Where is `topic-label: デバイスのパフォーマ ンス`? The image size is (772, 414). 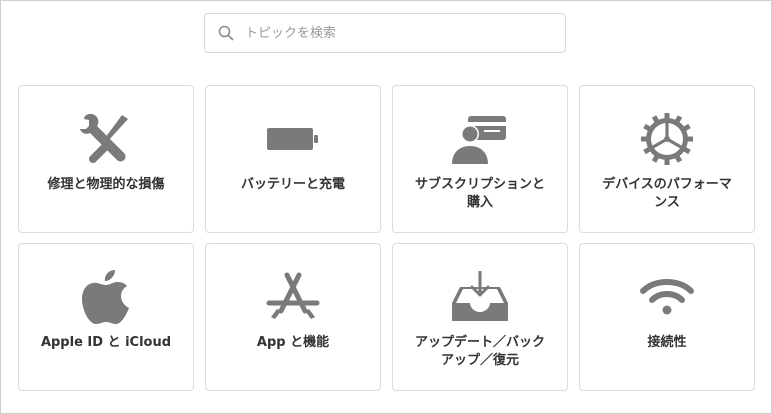 topic-label: デバイスのパフォーマ ンス is located at coordinates (667, 193).